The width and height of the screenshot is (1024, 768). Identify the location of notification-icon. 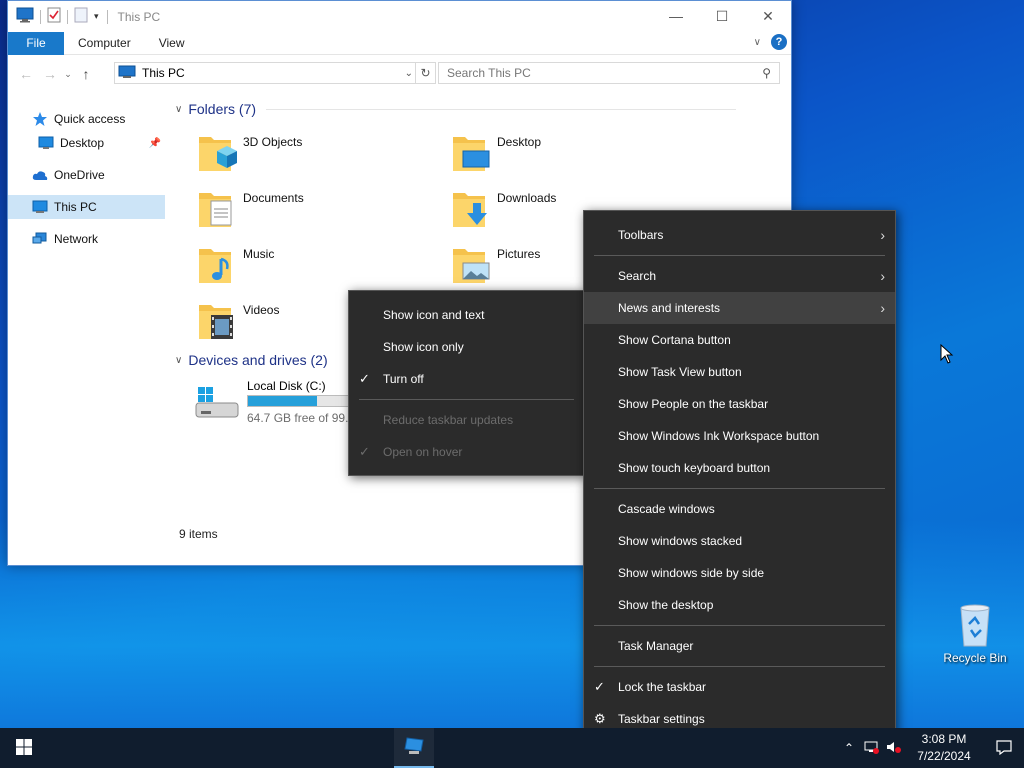
(1004, 748).